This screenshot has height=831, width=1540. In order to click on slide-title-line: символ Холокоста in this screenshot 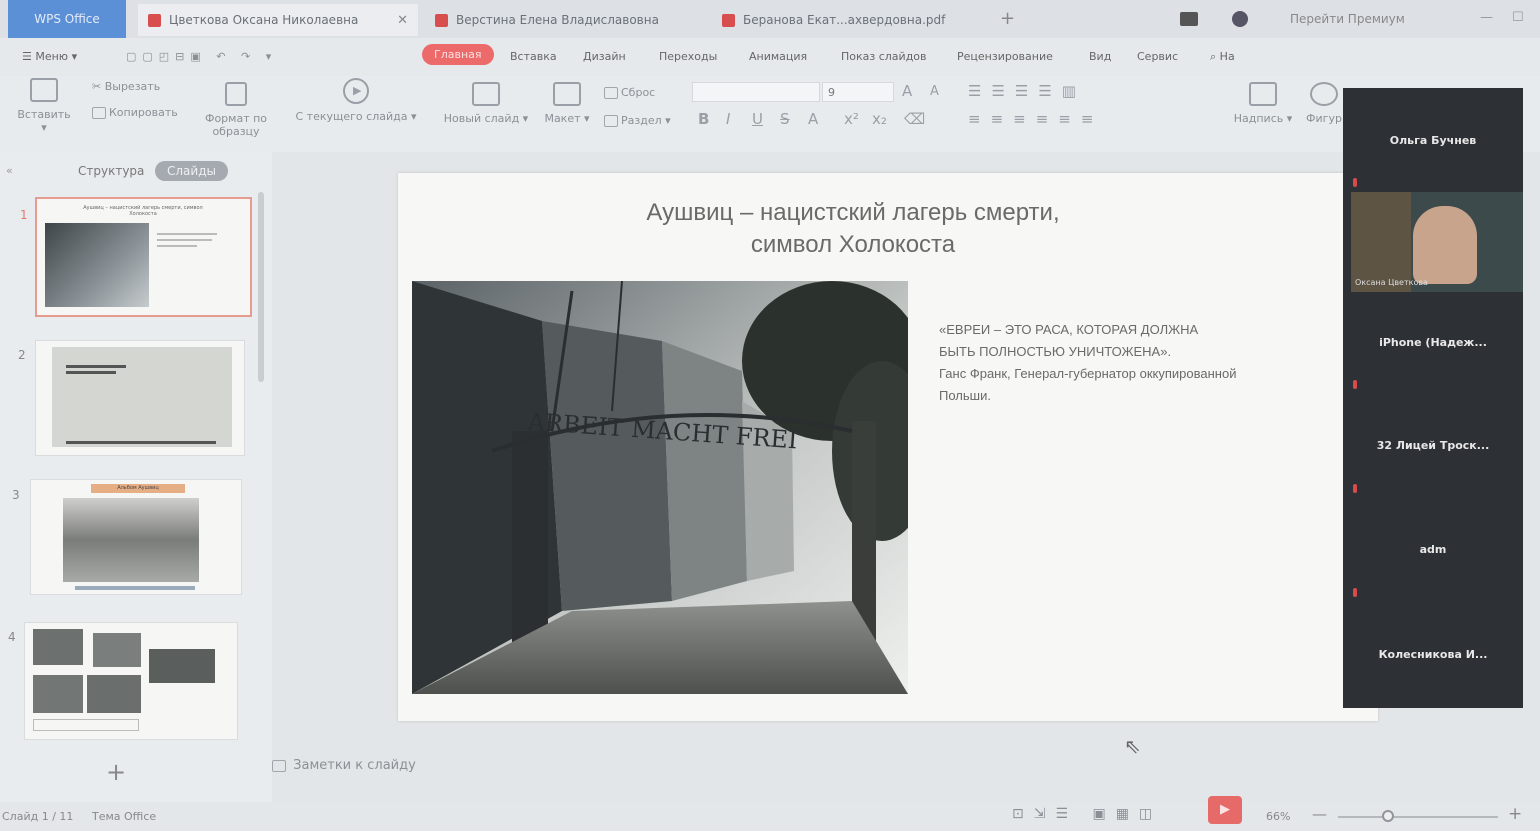, I will do `click(853, 244)`.